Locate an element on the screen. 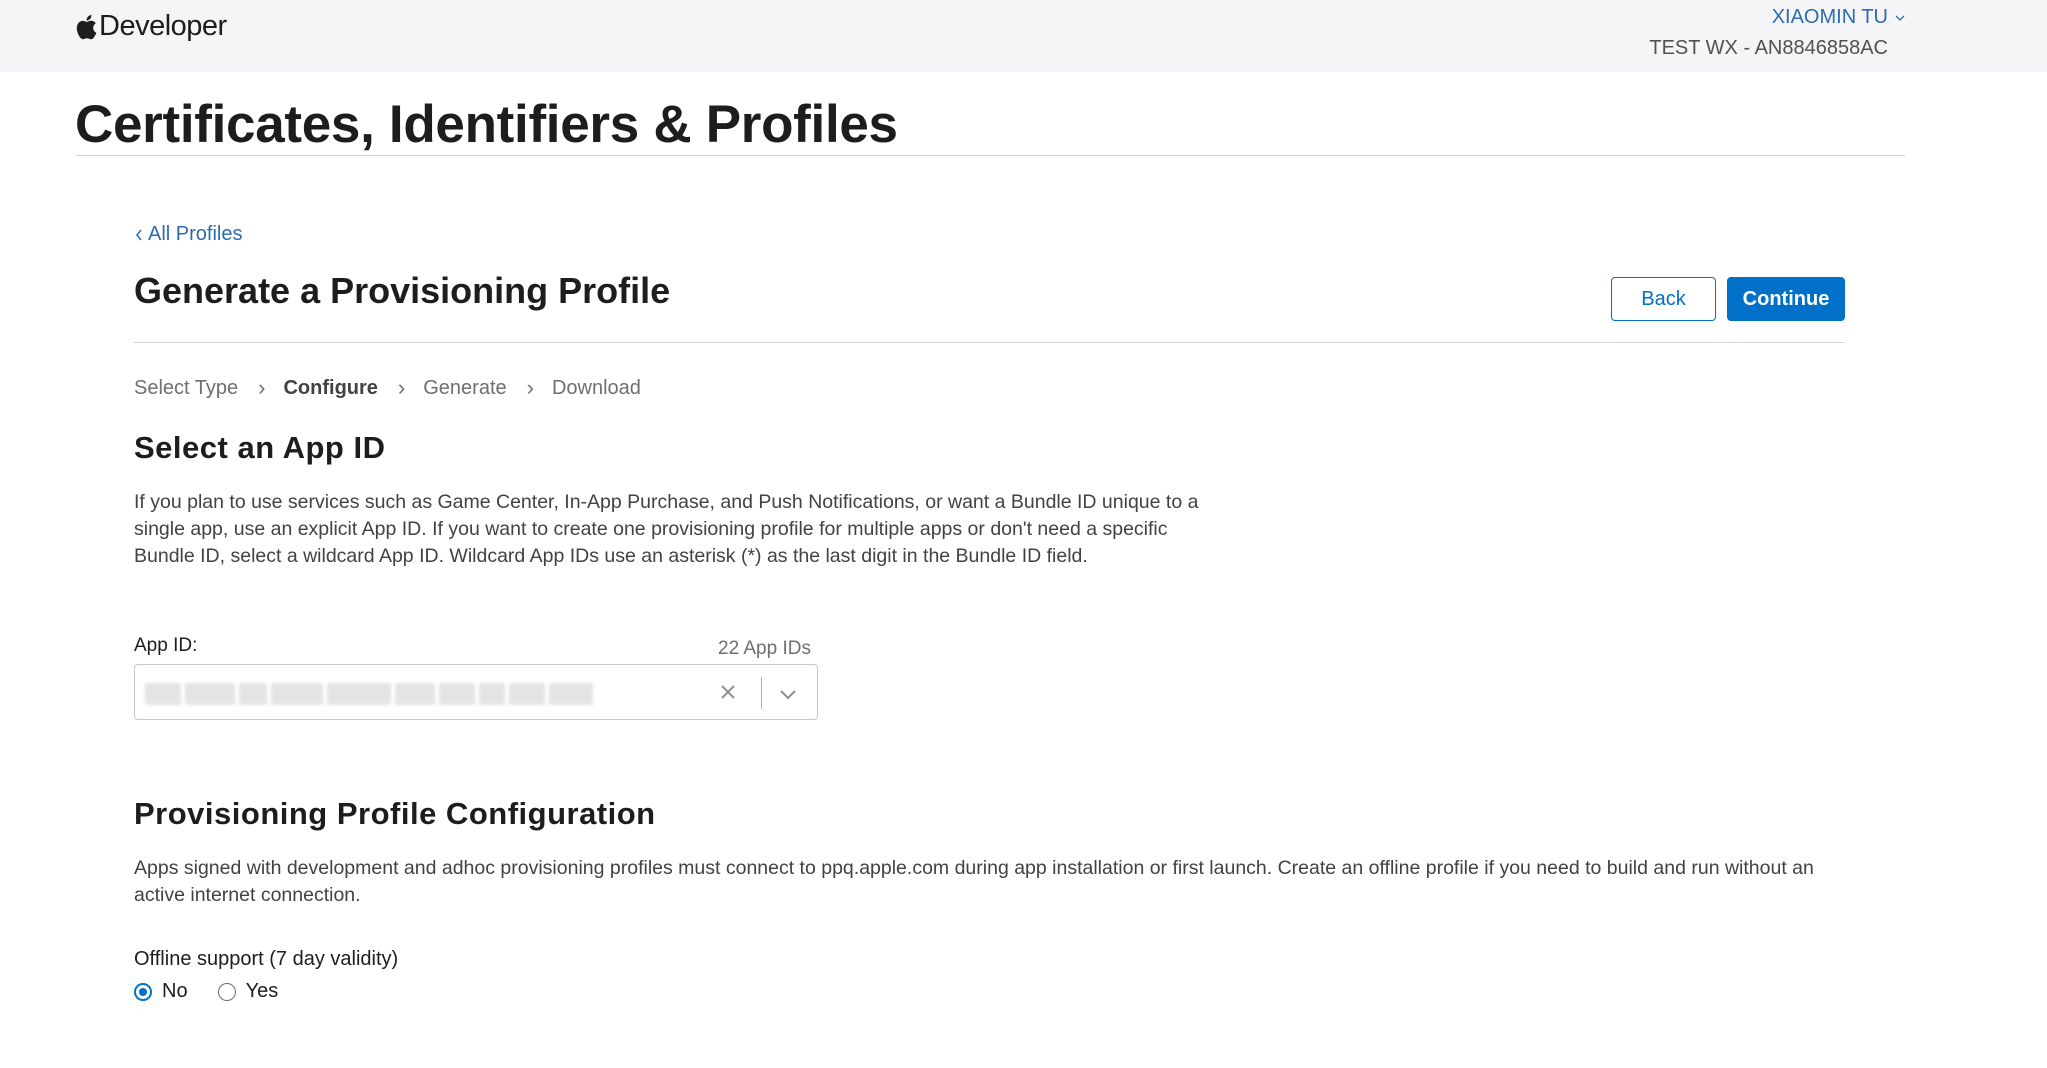  offline-yes-label: Yes is located at coordinates (262, 991).